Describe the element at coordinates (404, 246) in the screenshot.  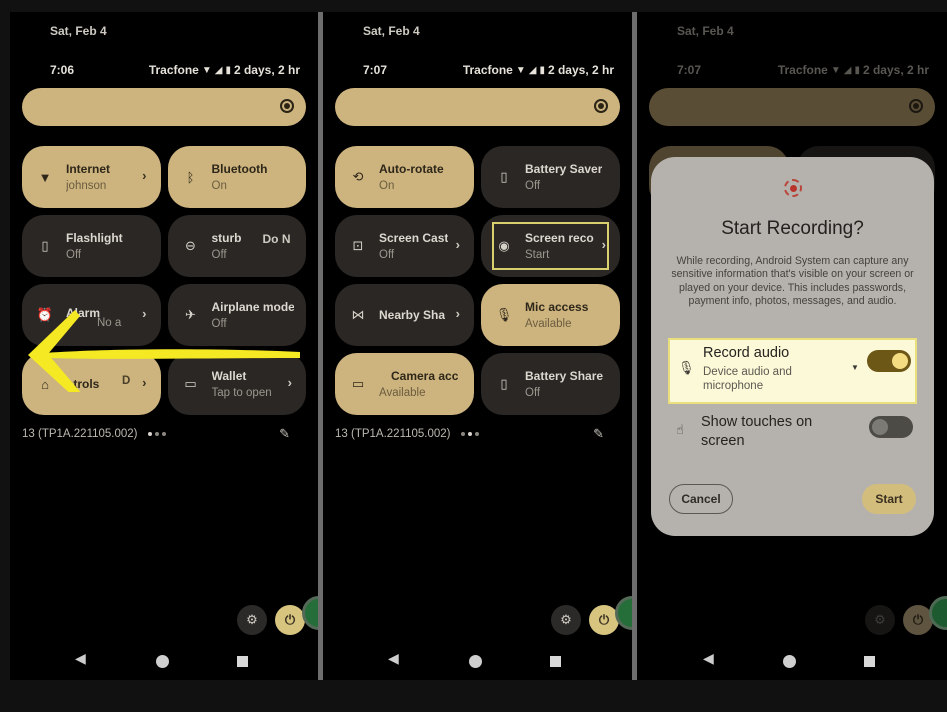
I see `tile-screen-cast: ⊡ Screen Cast Off ›` at that location.